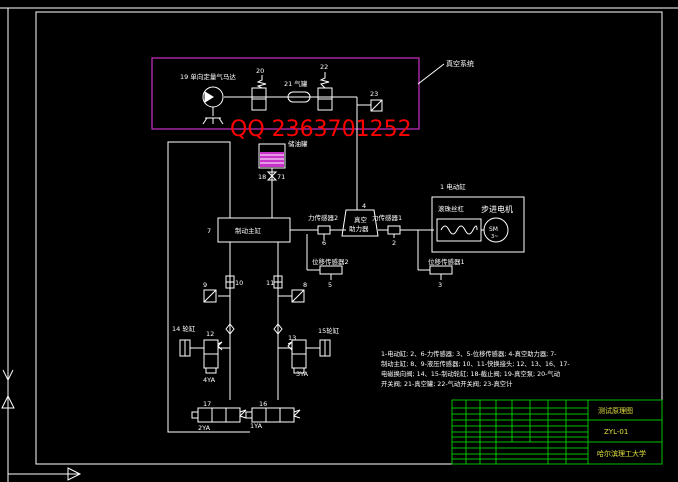  Describe the element at coordinates (213, 105) in the screenshot. I see `air-motor-symbol` at that location.